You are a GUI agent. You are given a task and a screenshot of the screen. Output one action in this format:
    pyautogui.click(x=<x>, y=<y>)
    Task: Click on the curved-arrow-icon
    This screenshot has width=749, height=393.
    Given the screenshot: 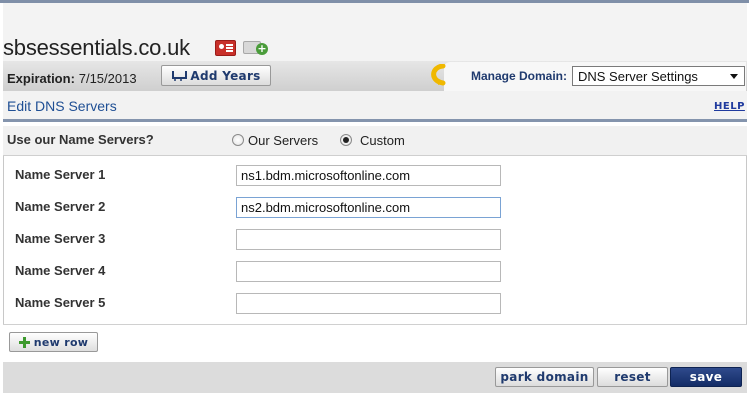 What is the action you would take?
    pyautogui.click(x=438, y=75)
    